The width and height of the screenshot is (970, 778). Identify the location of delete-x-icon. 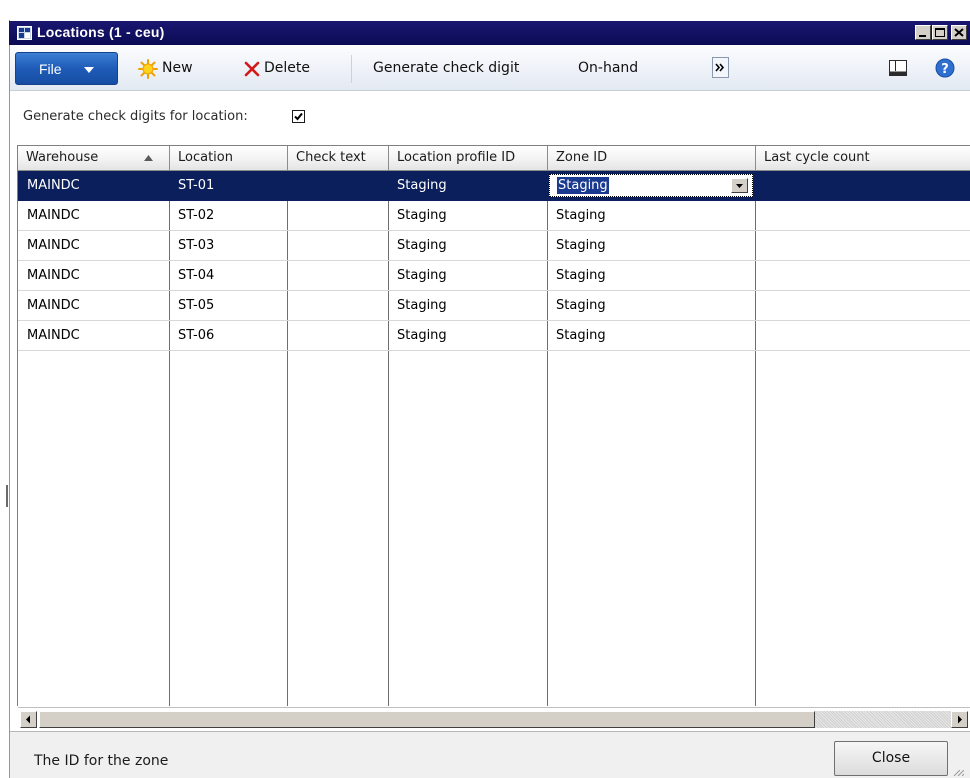
(252, 69).